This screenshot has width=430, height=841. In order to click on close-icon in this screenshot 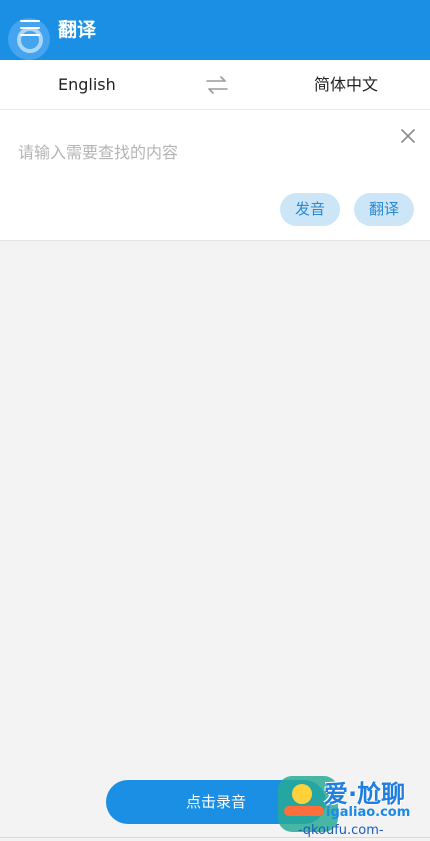, I will do `click(408, 136)`.